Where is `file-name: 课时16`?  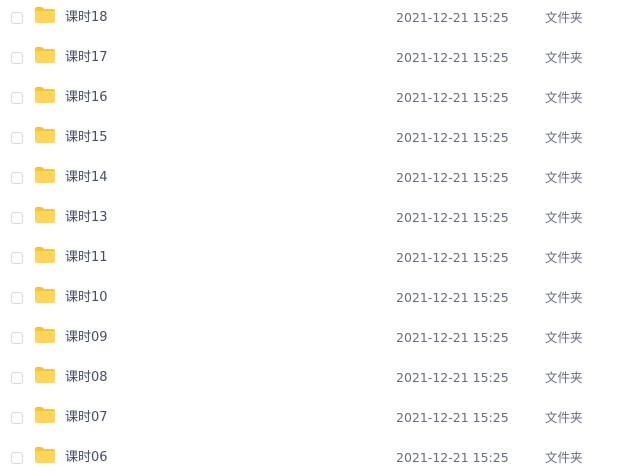 file-name: 课时16 is located at coordinates (86, 98).